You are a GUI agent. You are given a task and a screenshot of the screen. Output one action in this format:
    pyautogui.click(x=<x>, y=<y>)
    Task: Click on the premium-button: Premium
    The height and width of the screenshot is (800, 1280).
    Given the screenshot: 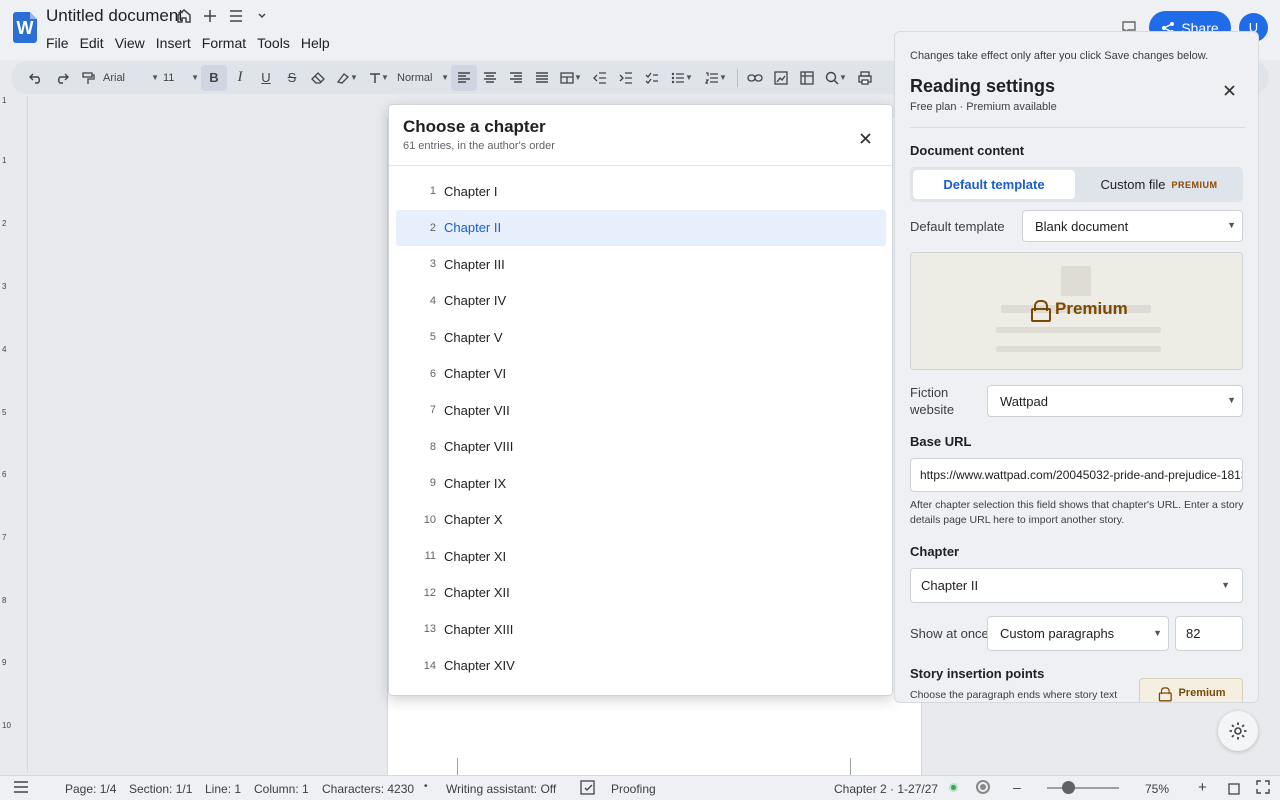 What is the action you would take?
    pyautogui.click(x=1191, y=690)
    